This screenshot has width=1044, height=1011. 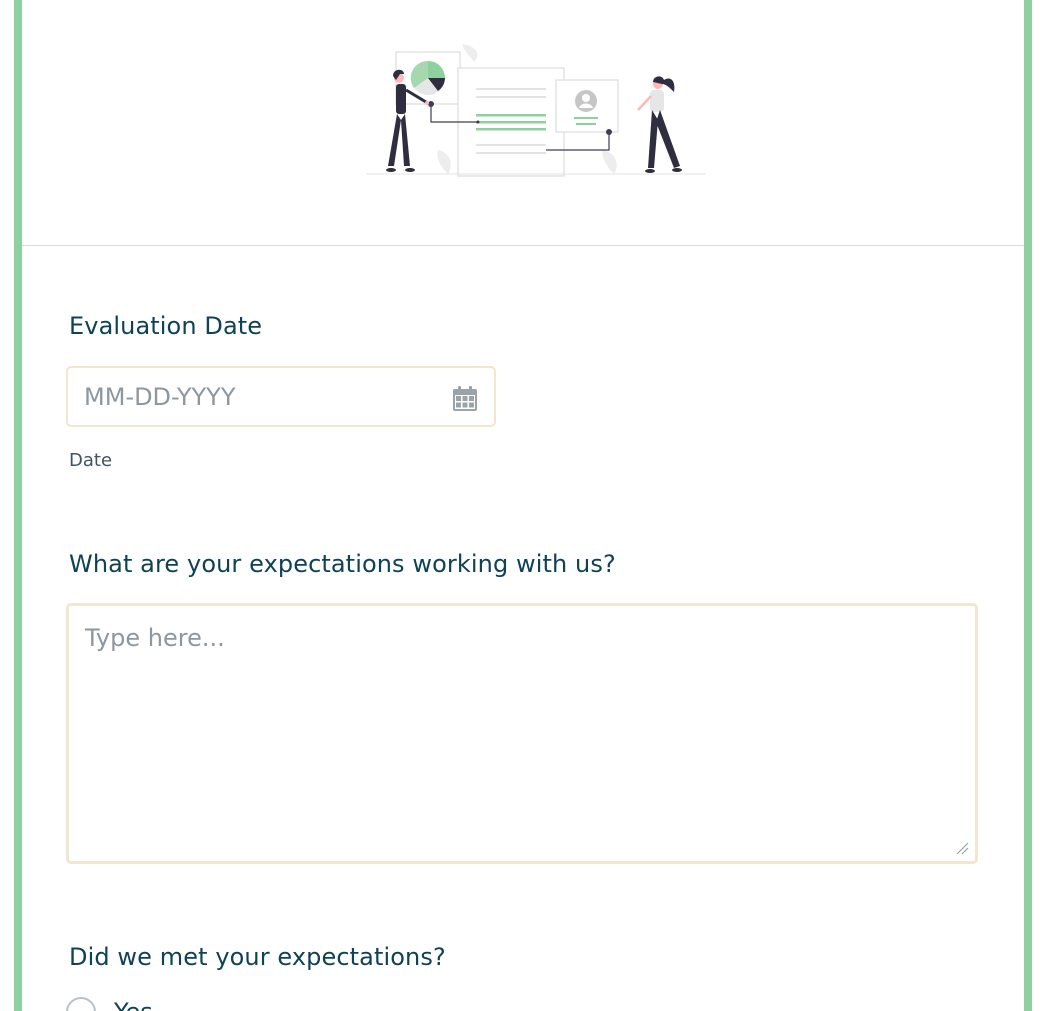 What do you see at coordinates (266, 1004) in the screenshot?
I see `radio-option-yes: Yes` at bounding box center [266, 1004].